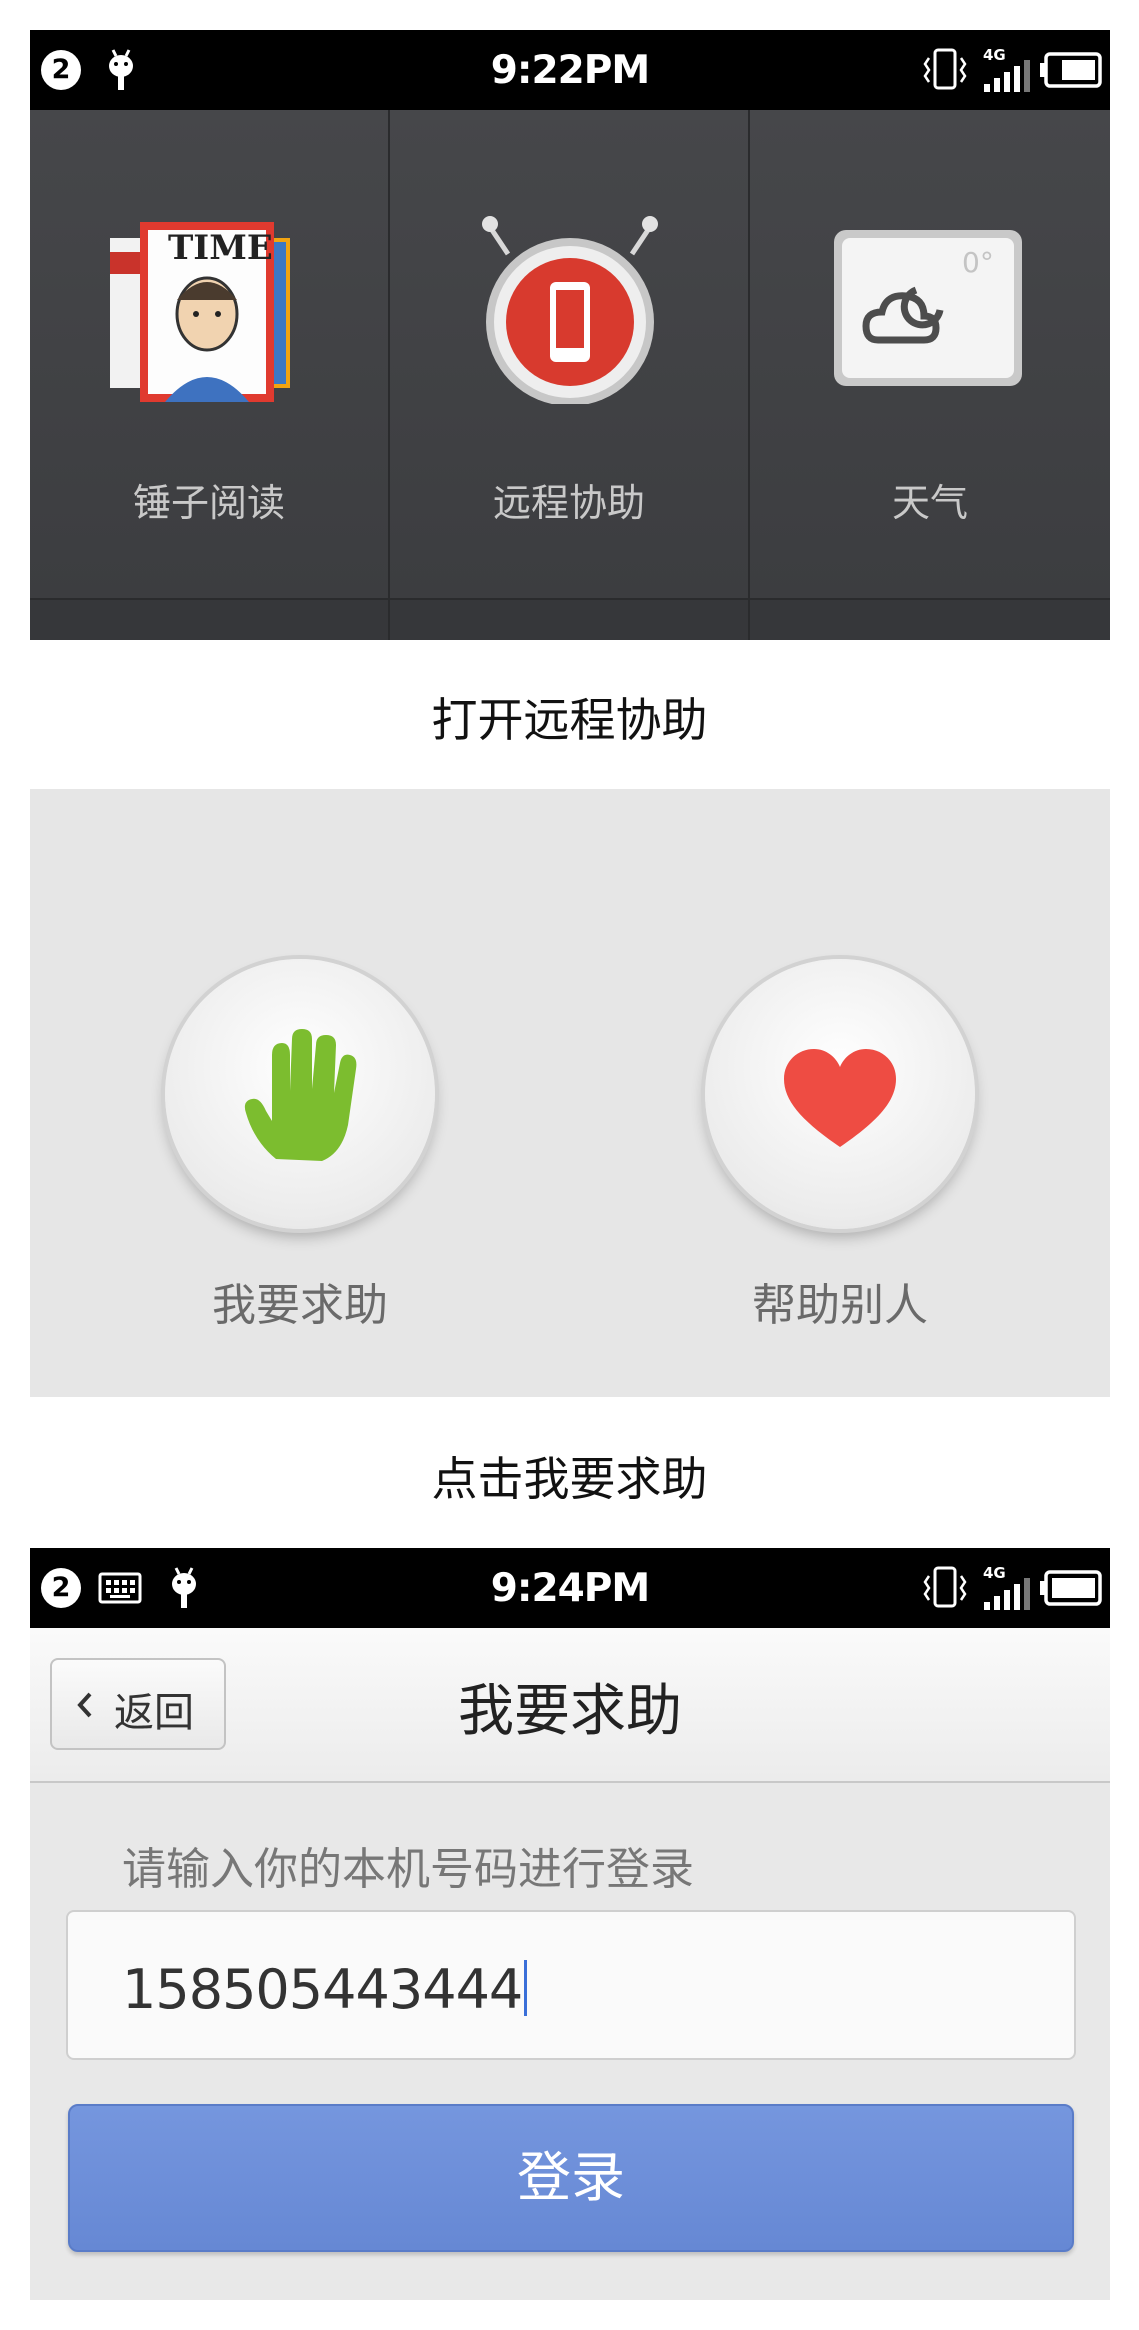 The image size is (1139, 2330). What do you see at coordinates (408, 1869) in the screenshot?
I see `phone-hint: 请输入你的本机号码进行登录` at bounding box center [408, 1869].